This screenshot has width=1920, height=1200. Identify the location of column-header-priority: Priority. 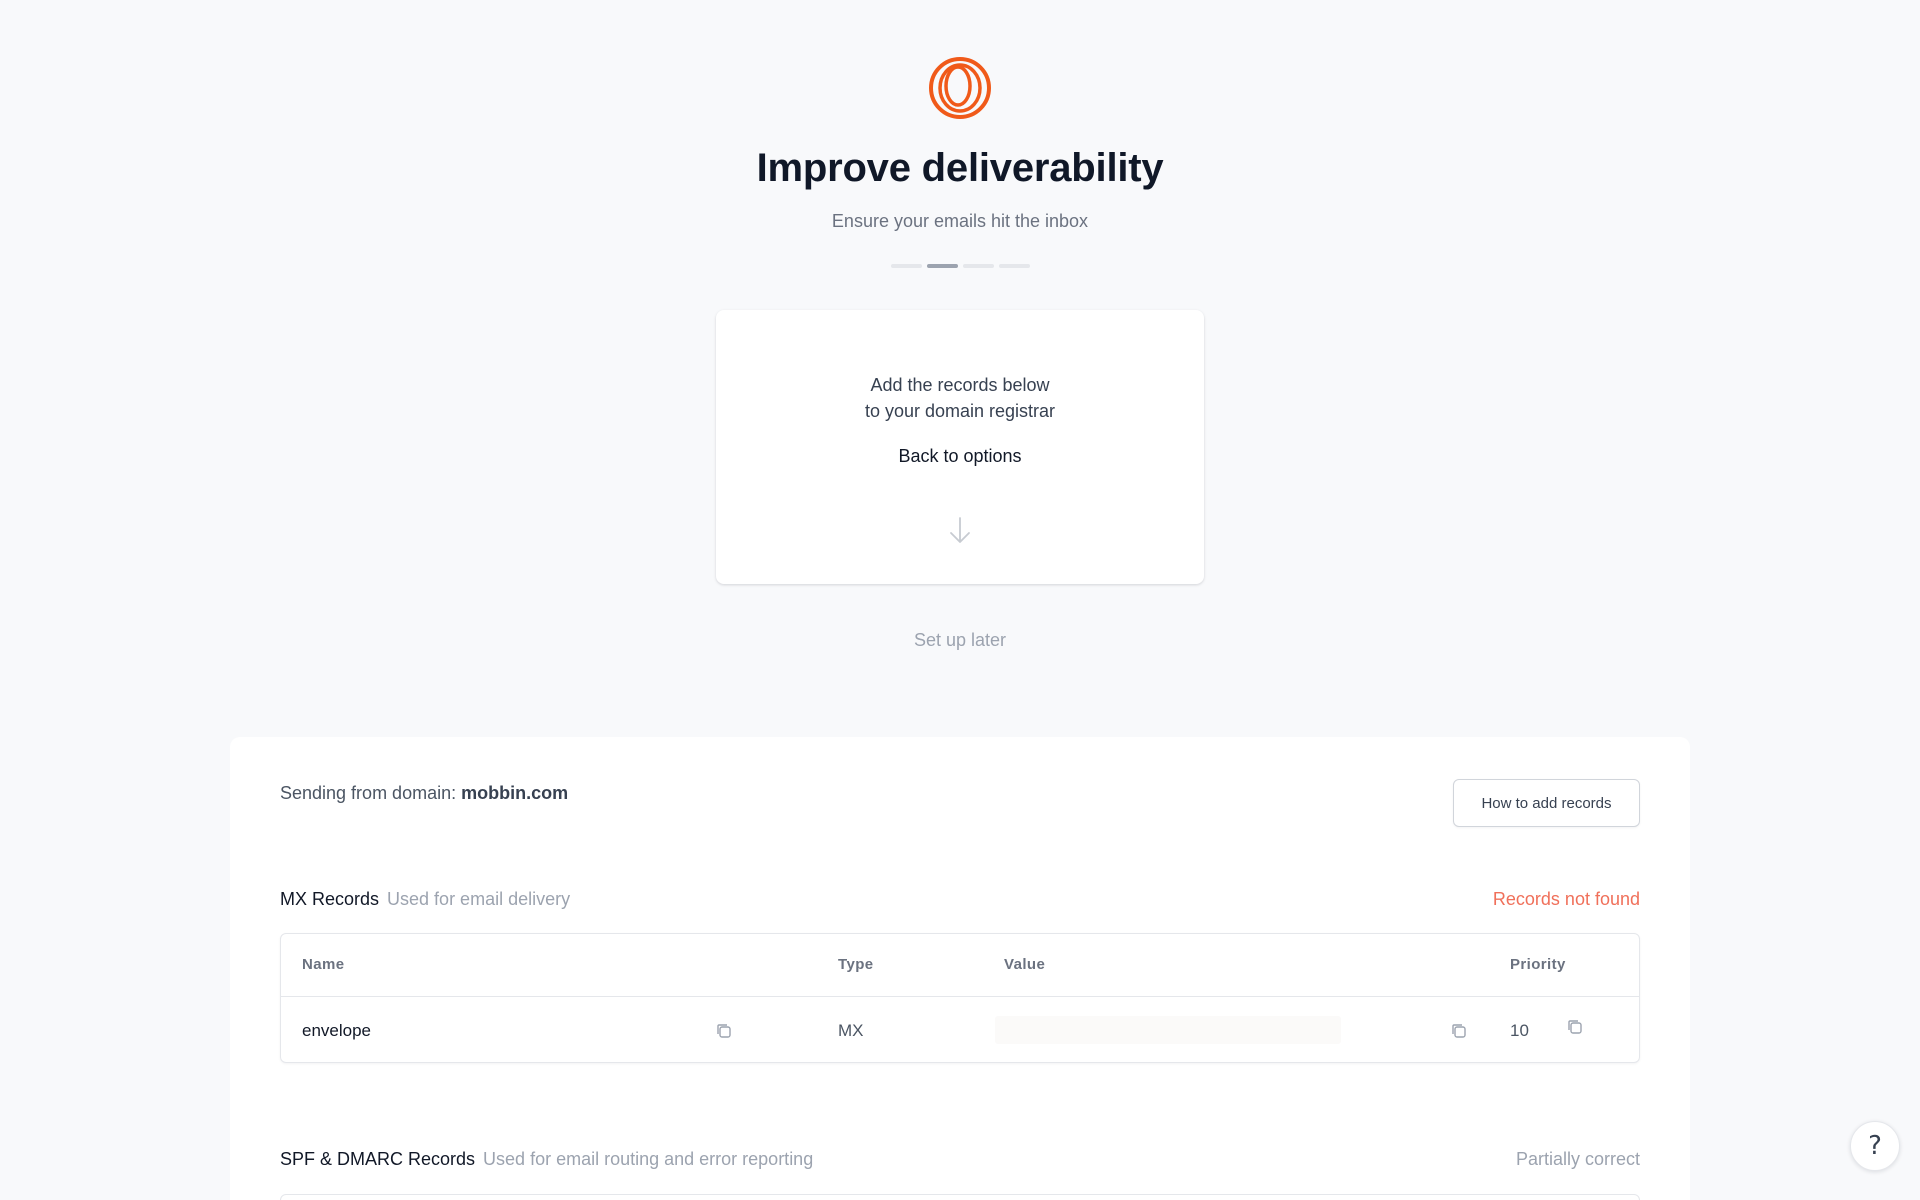
(1538, 964).